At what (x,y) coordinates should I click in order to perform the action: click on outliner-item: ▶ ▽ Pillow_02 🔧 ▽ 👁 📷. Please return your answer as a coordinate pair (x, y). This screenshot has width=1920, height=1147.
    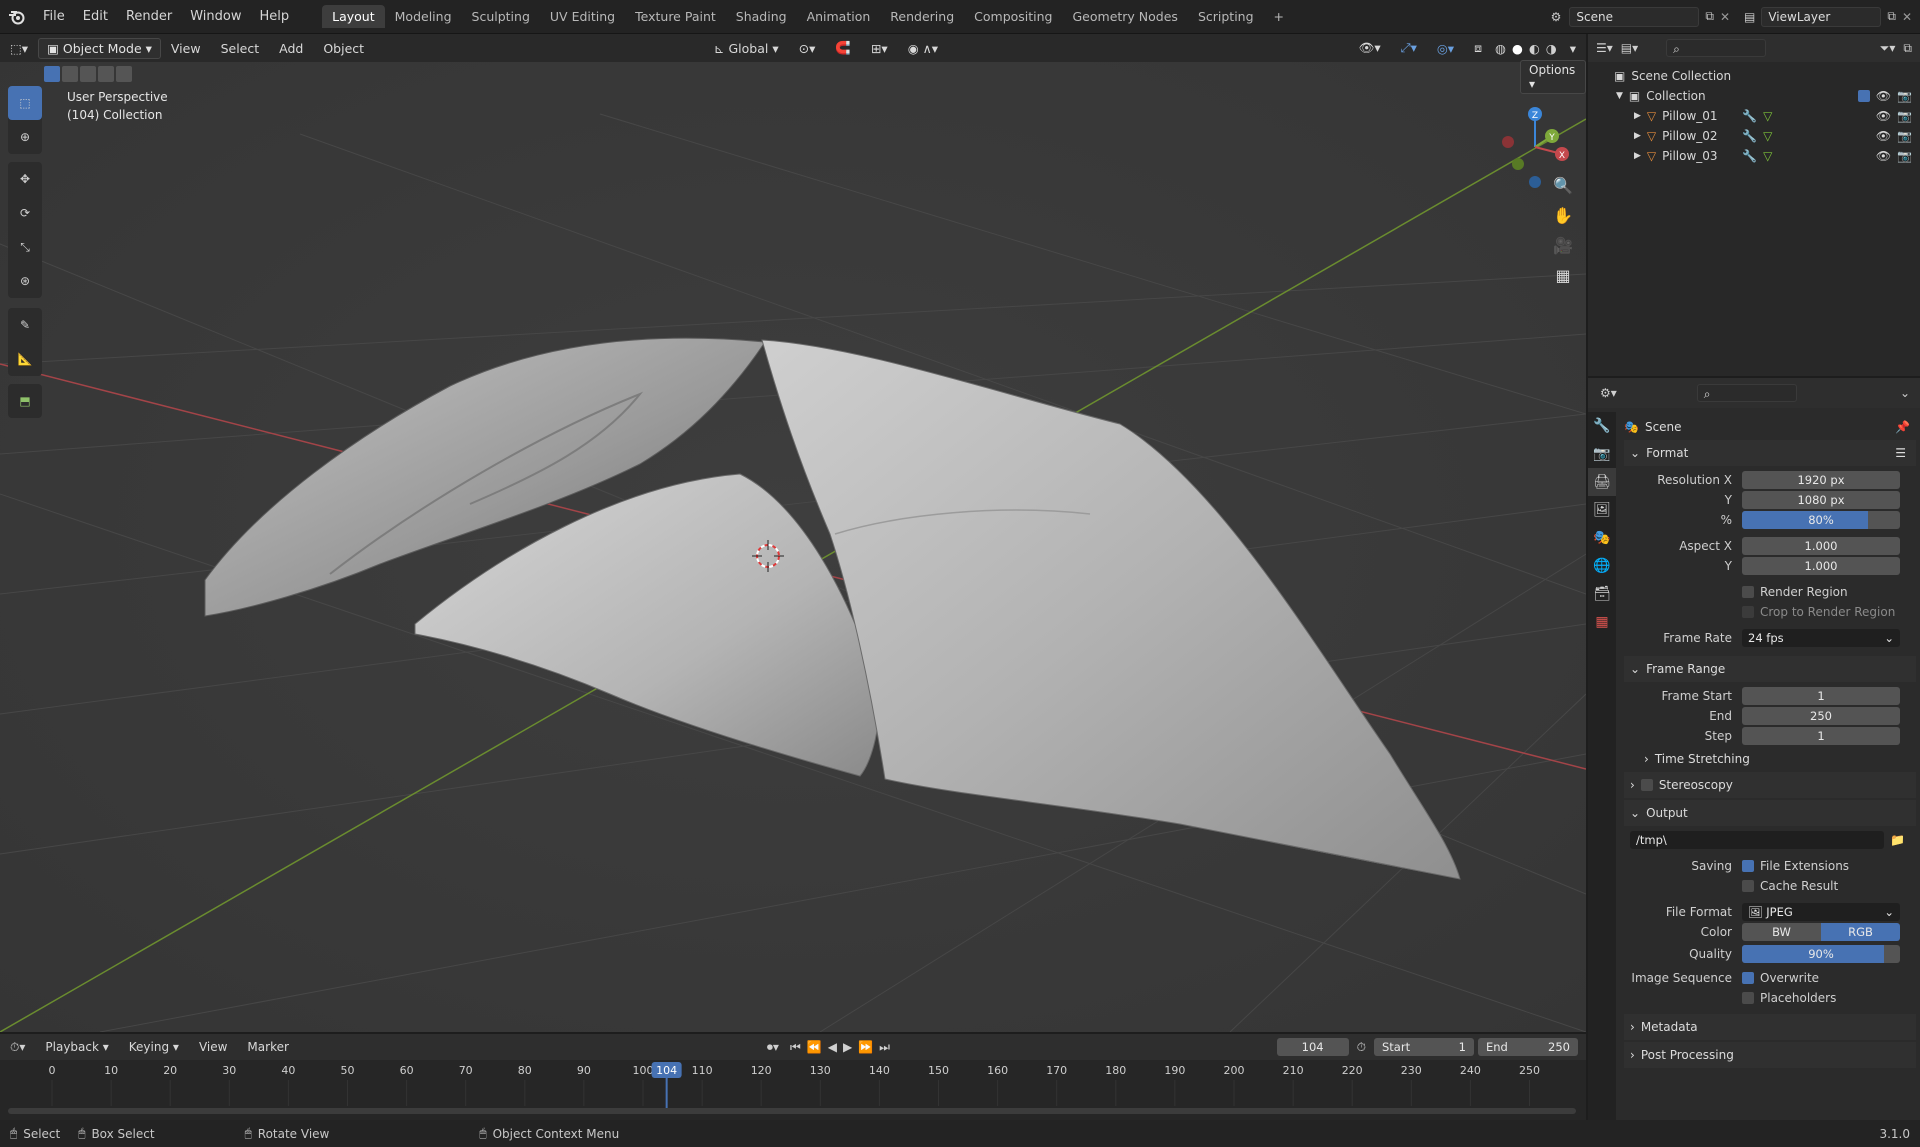
    Looking at the image, I should click on (1754, 136).